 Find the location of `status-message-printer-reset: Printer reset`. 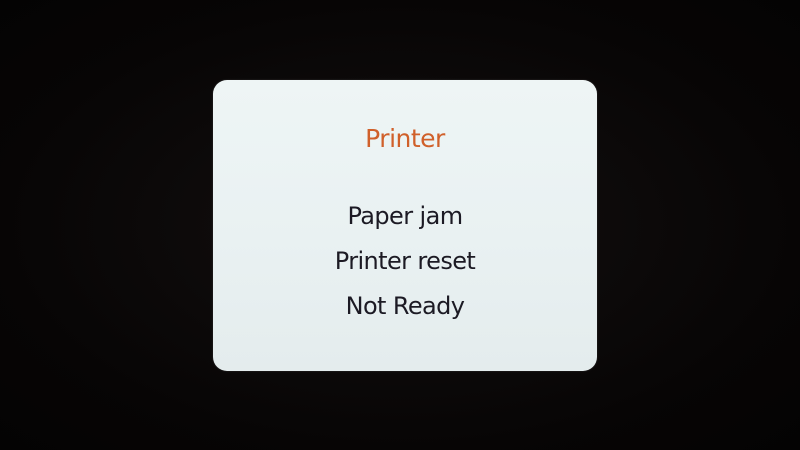

status-message-printer-reset: Printer reset is located at coordinates (405, 261).